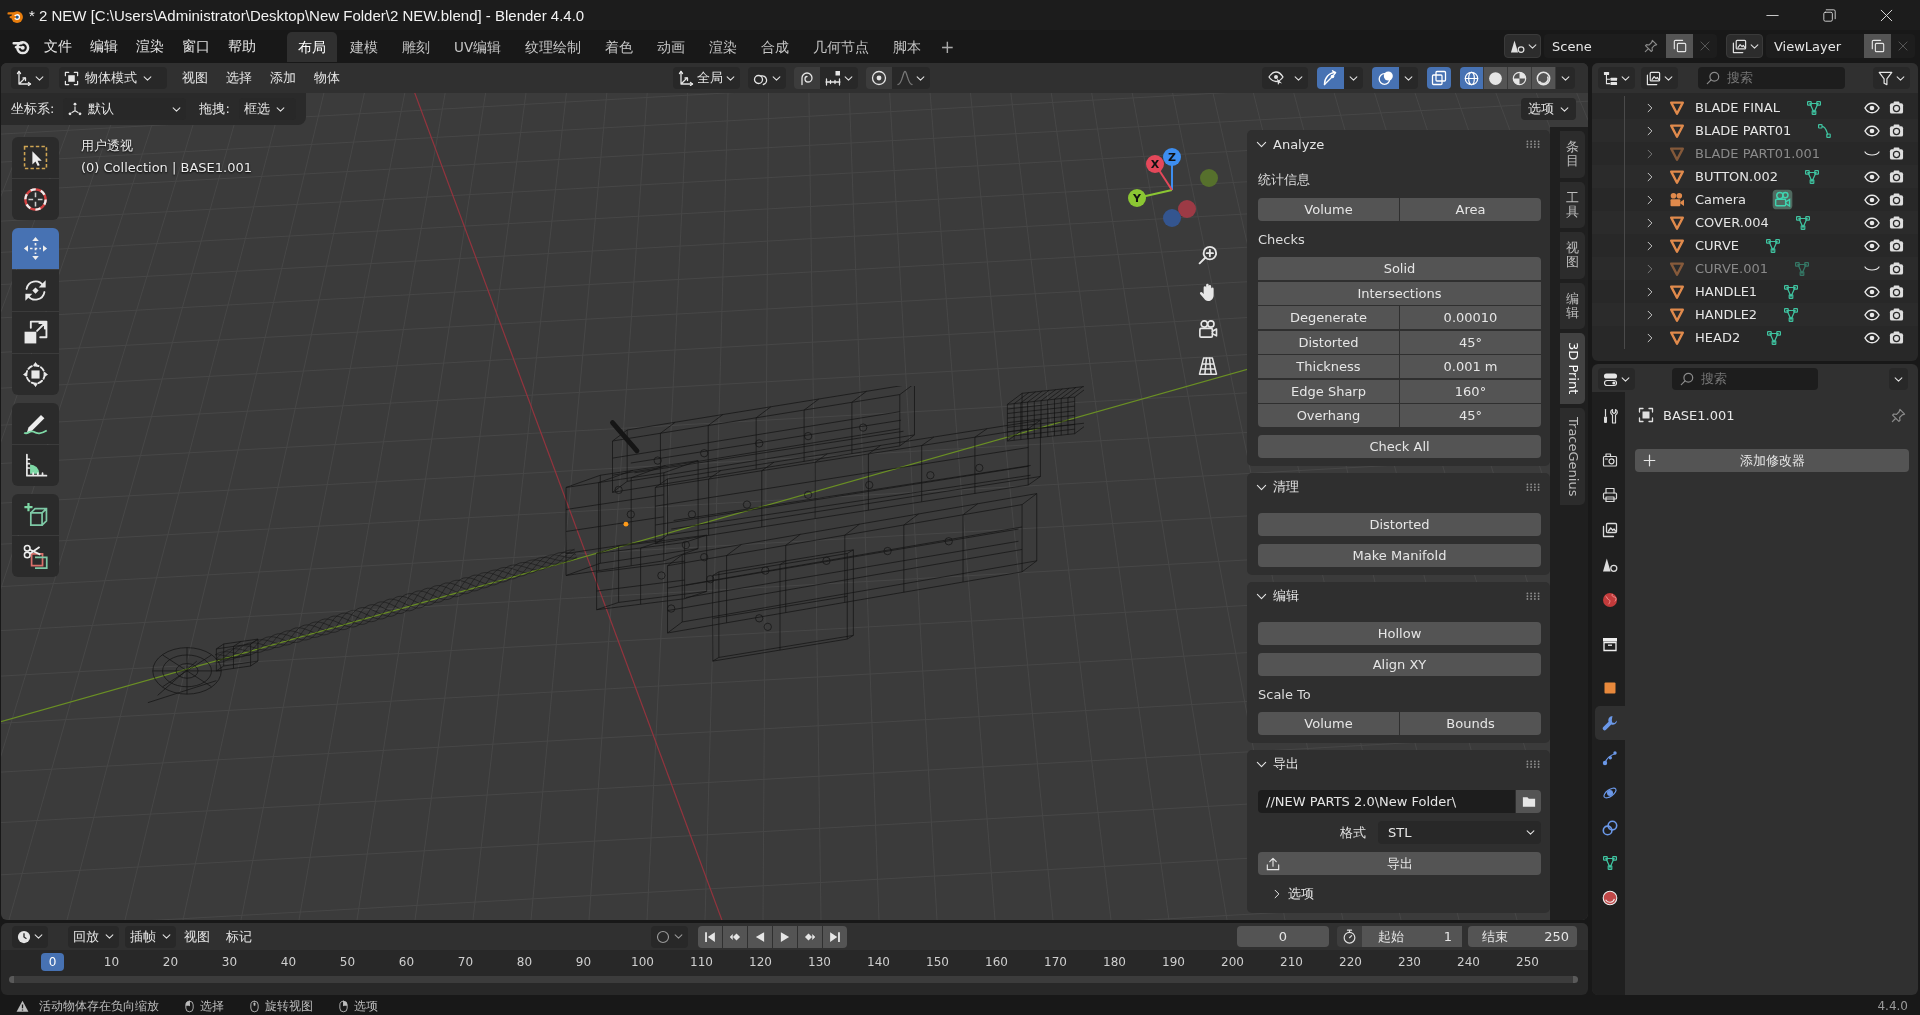 Image resolution: width=1920 pixels, height=1015 pixels. I want to click on axis-handle: Z, so click(1172, 169).